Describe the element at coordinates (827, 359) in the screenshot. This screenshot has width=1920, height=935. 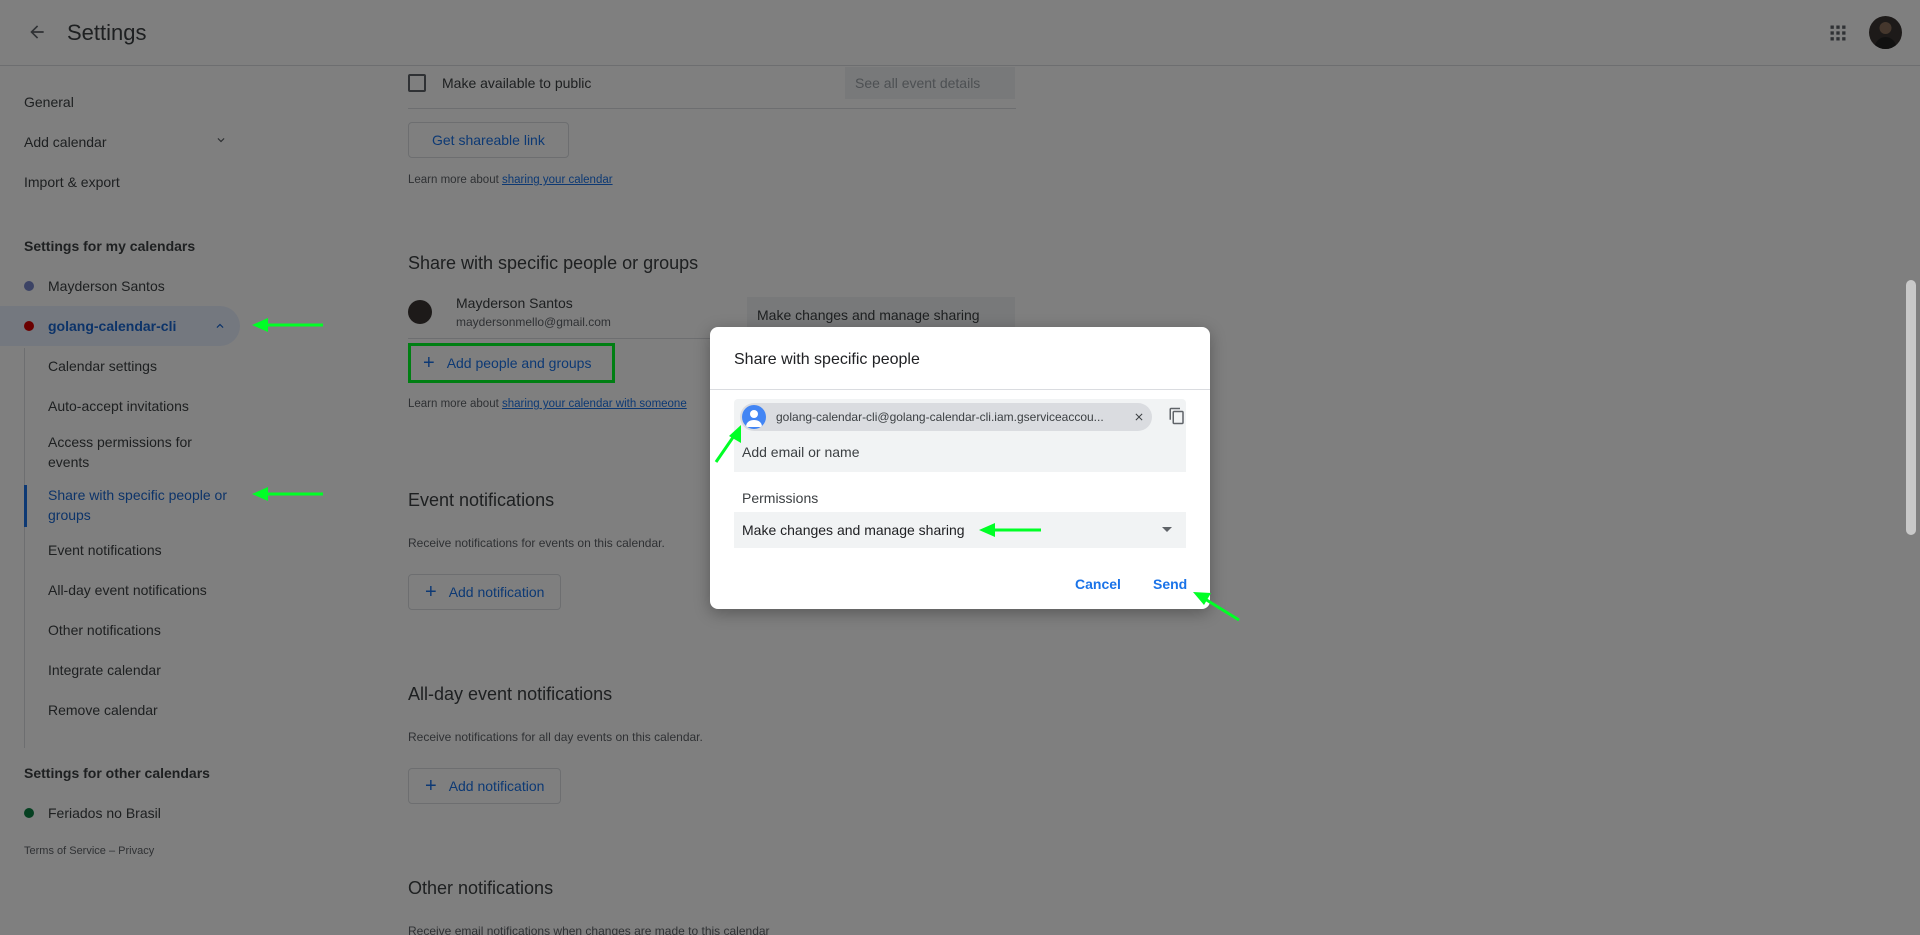
I see `dialog-title: Share with specific people` at that location.